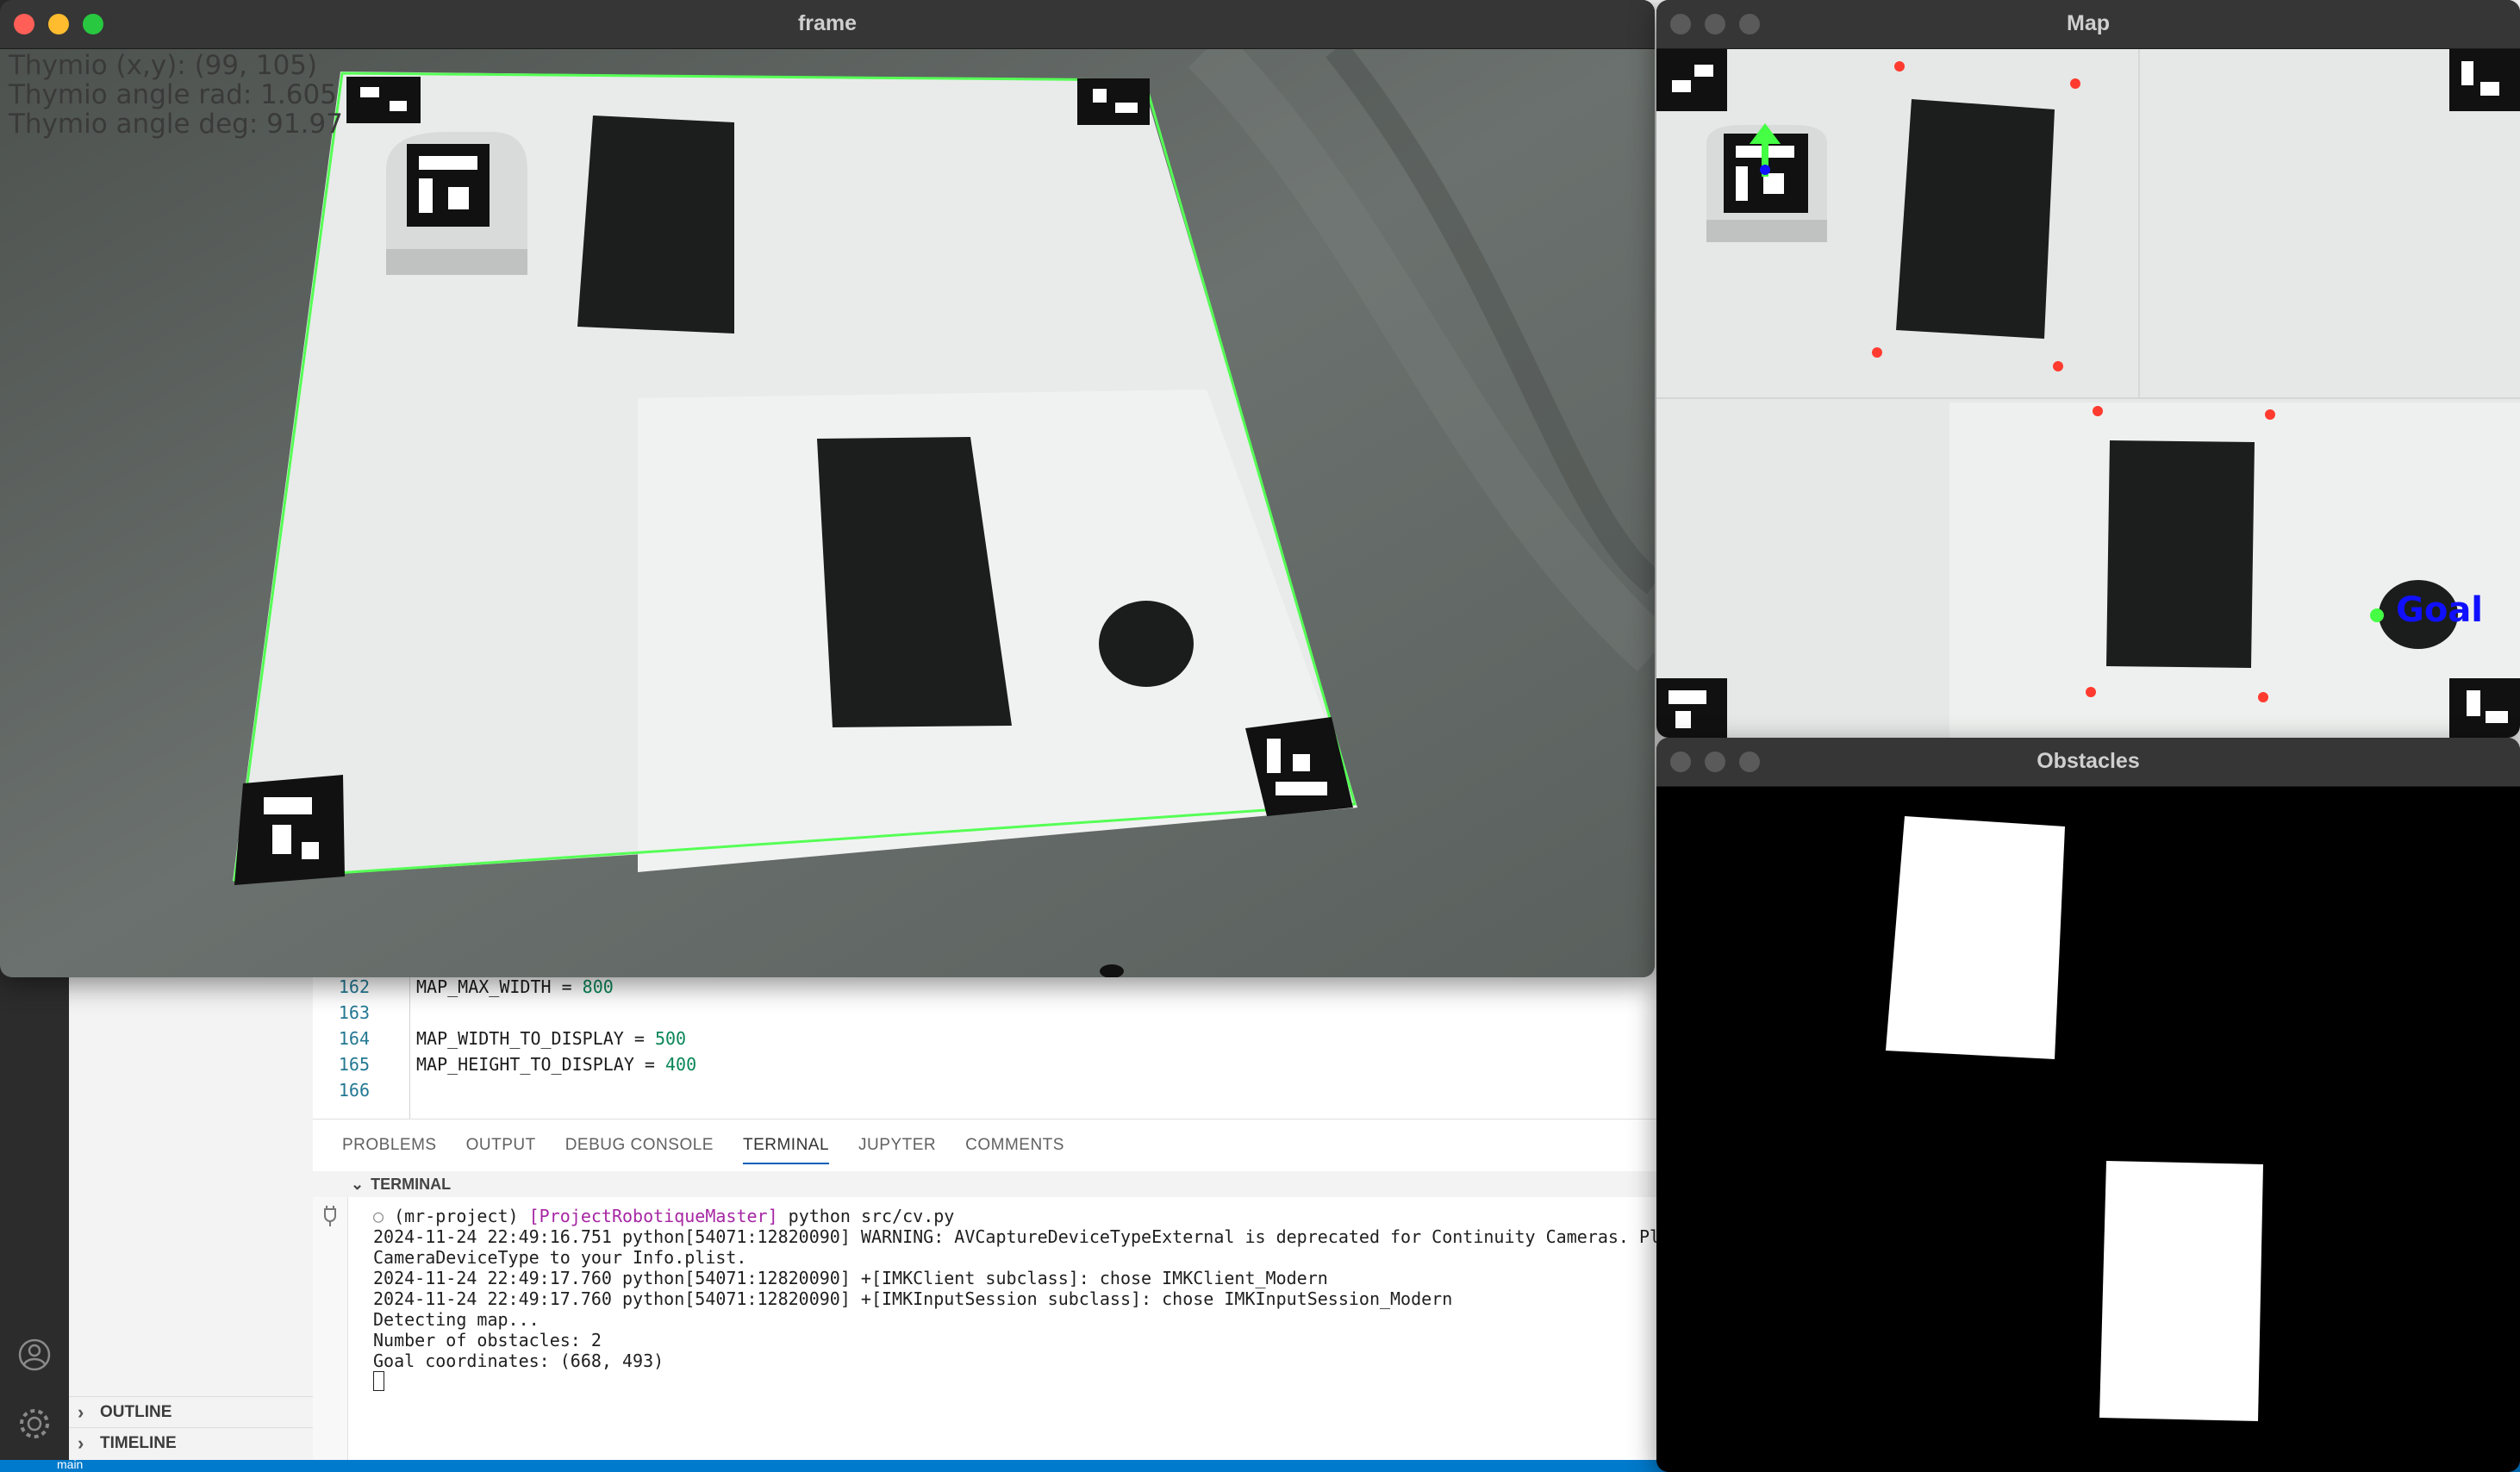 This screenshot has height=1472, width=2520. I want to click on tab-comments: COMMENTS, so click(1015, 1145).